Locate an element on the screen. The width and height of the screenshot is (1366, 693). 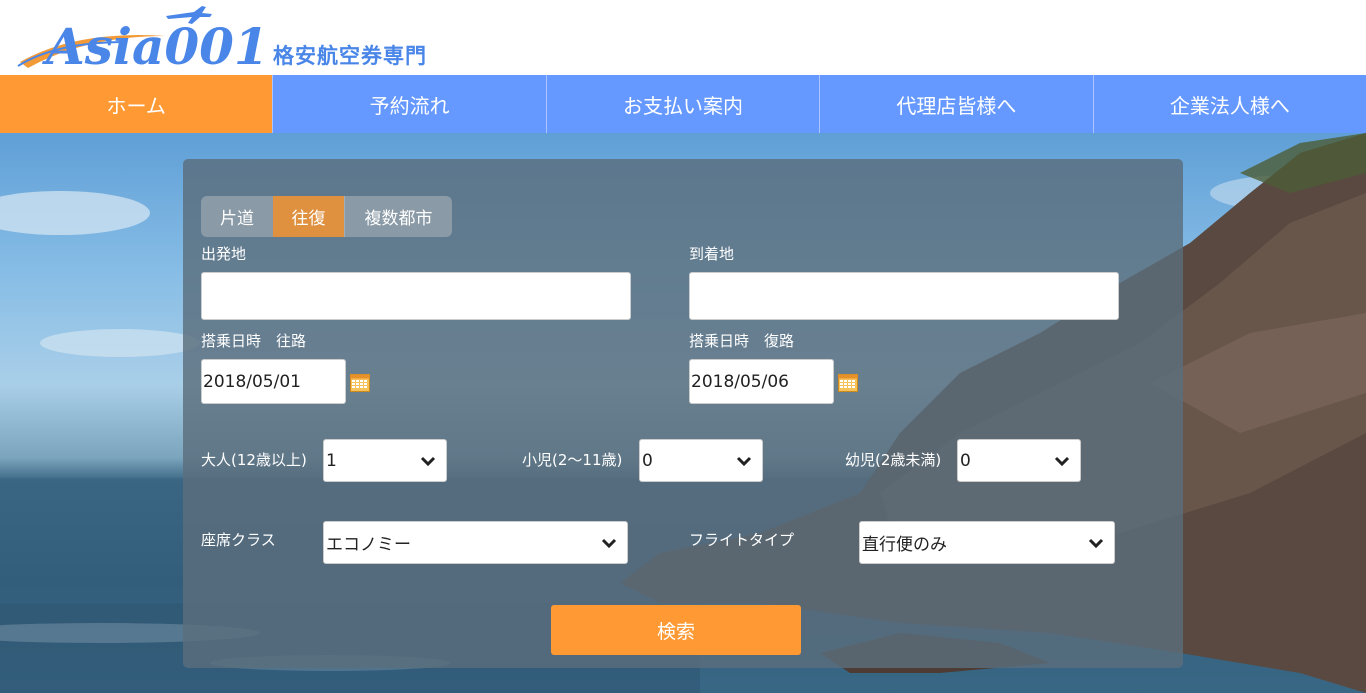
trip-type-tabs: 片道 往復 複数都市 is located at coordinates (326, 216).